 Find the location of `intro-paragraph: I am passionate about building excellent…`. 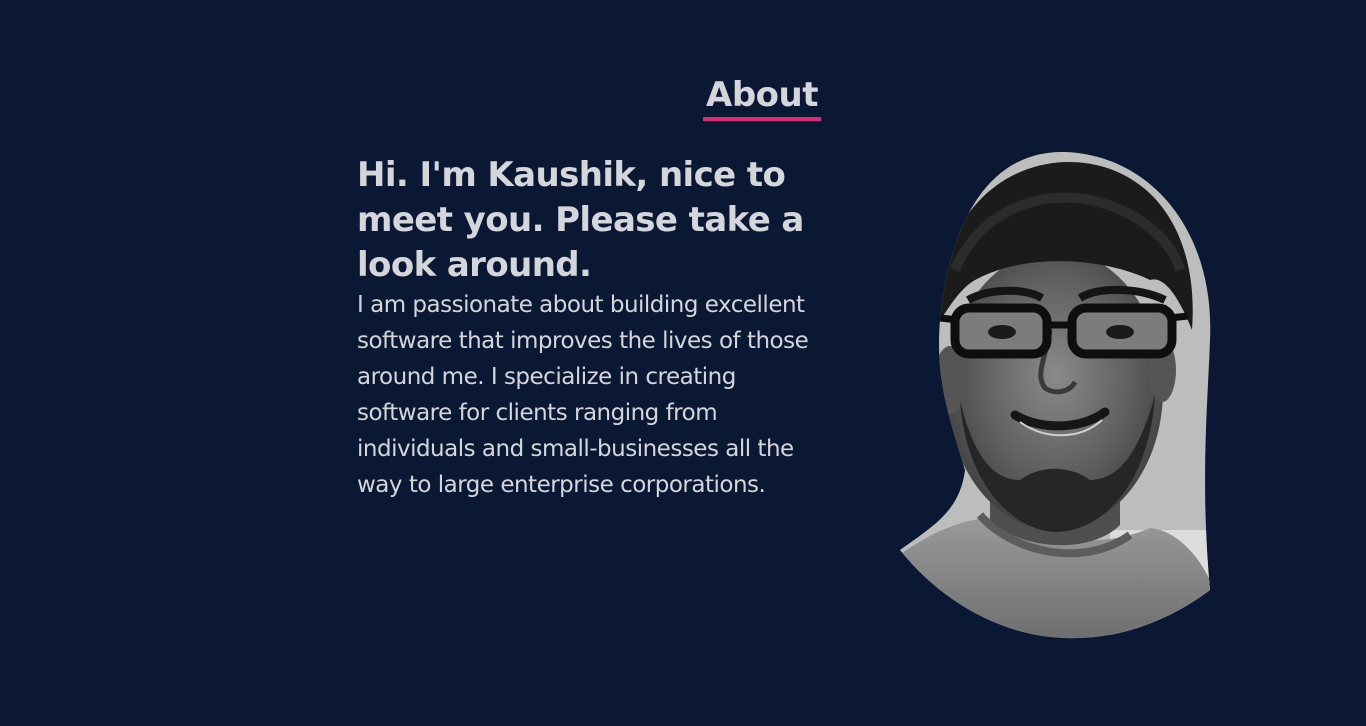

intro-paragraph: I am passionate about building excellent… is located at coordinates (583, 395).